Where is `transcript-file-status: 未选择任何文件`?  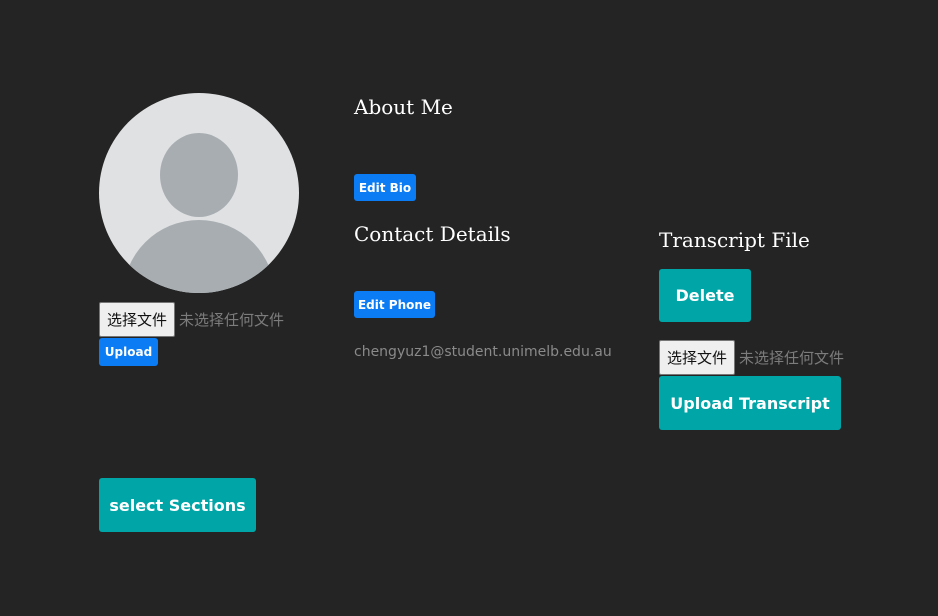
transcript-file-status: 未选择任何文件 is located at coordinates (792, 358).